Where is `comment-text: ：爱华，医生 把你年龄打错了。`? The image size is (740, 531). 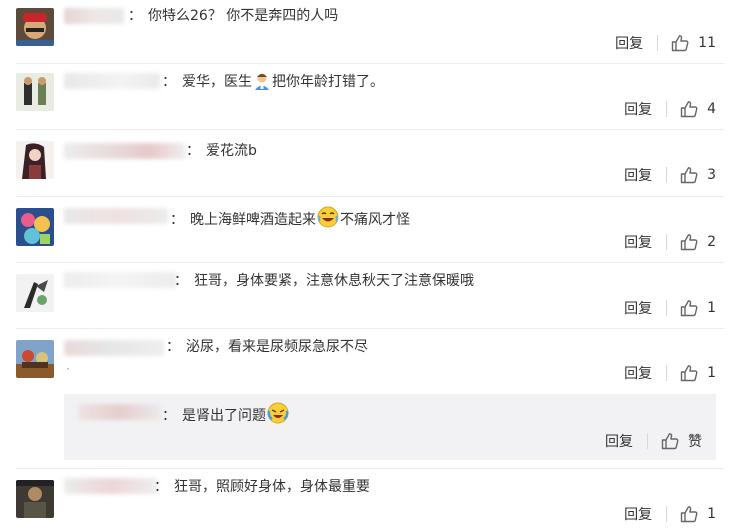 comment-text: ：爱华，医生 把你年龄打错了。 is located at coordinates (273, 81).